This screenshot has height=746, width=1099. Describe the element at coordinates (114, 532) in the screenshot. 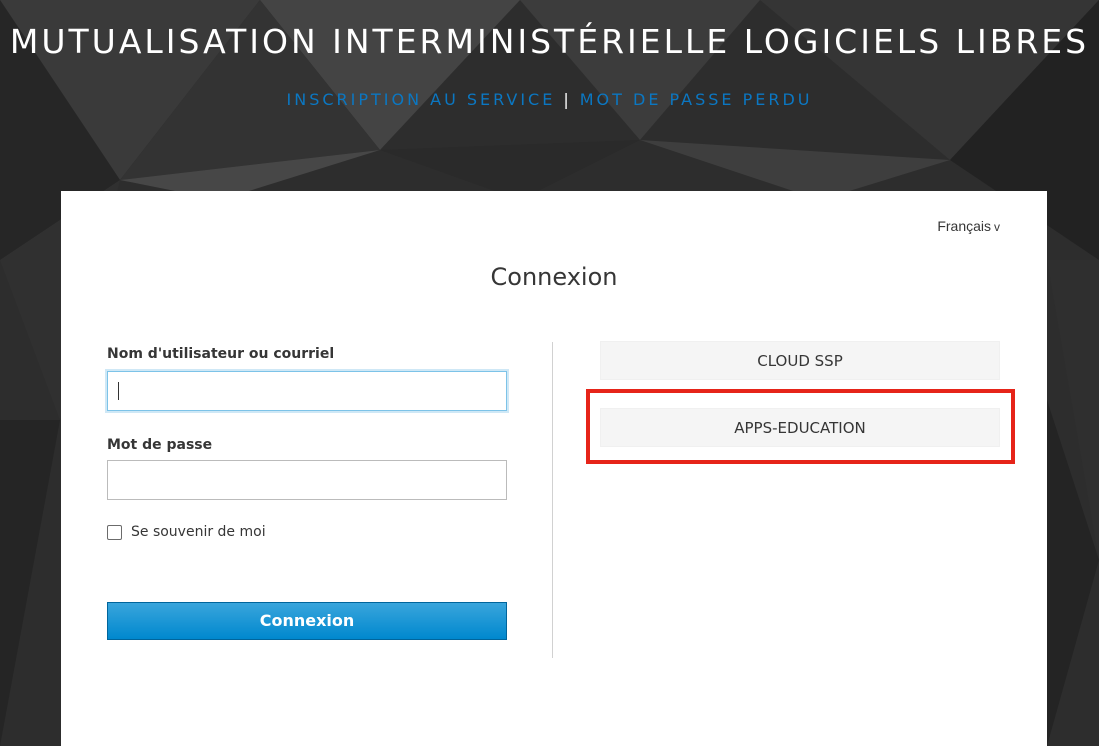

I see `remember-me-checkbox` at that location.